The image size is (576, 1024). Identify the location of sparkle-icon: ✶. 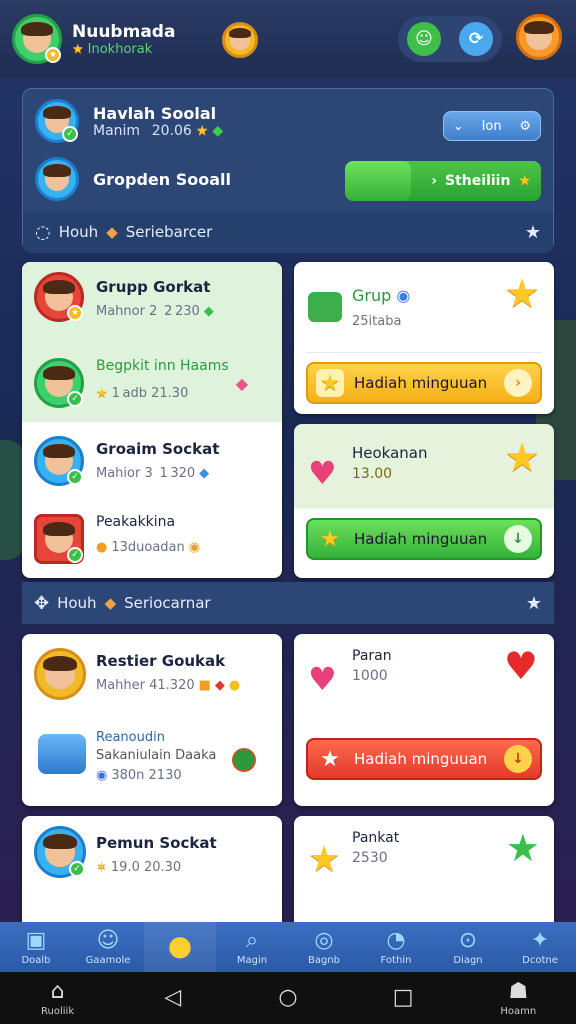
(101, 867).